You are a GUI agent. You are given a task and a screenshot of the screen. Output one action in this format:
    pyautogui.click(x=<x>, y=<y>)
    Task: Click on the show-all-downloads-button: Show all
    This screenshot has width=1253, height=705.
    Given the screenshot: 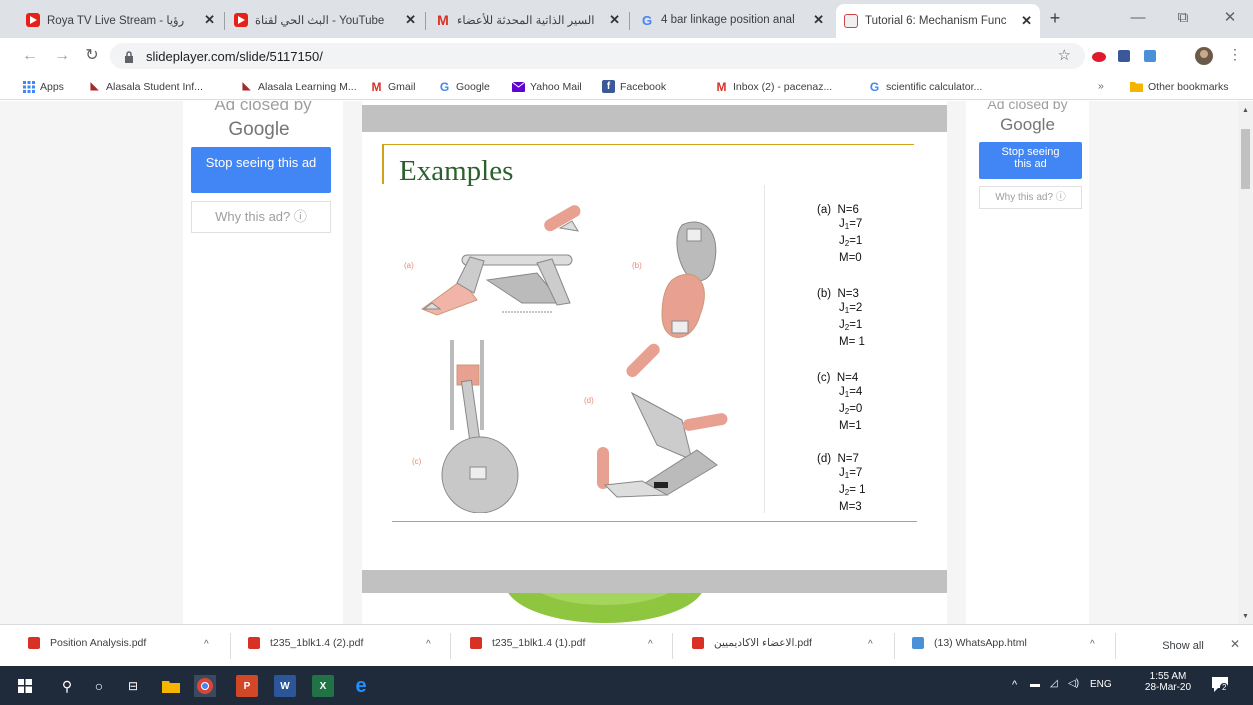 What is the action you would take?
    pyautogui.click(x=1183, y=646)
    